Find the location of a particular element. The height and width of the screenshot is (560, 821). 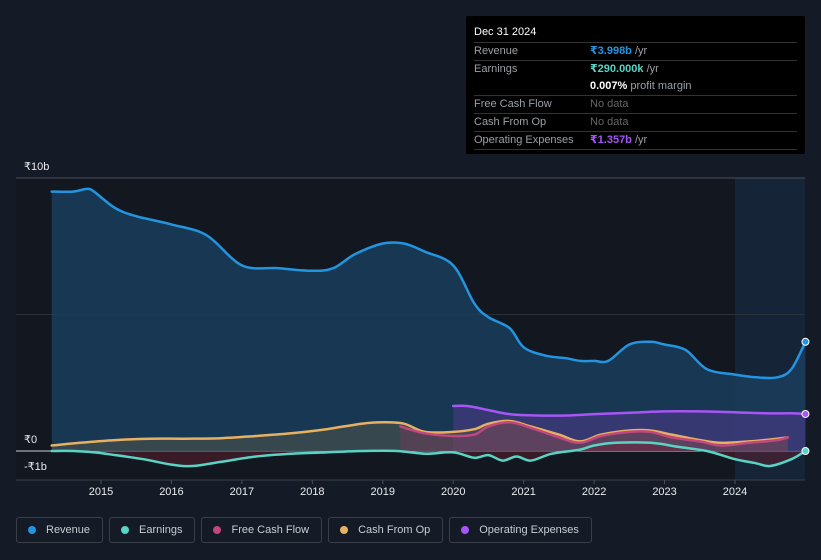

tooltip-row: Revenue ₹3.998b /yr is located at coordinates (635, 51).